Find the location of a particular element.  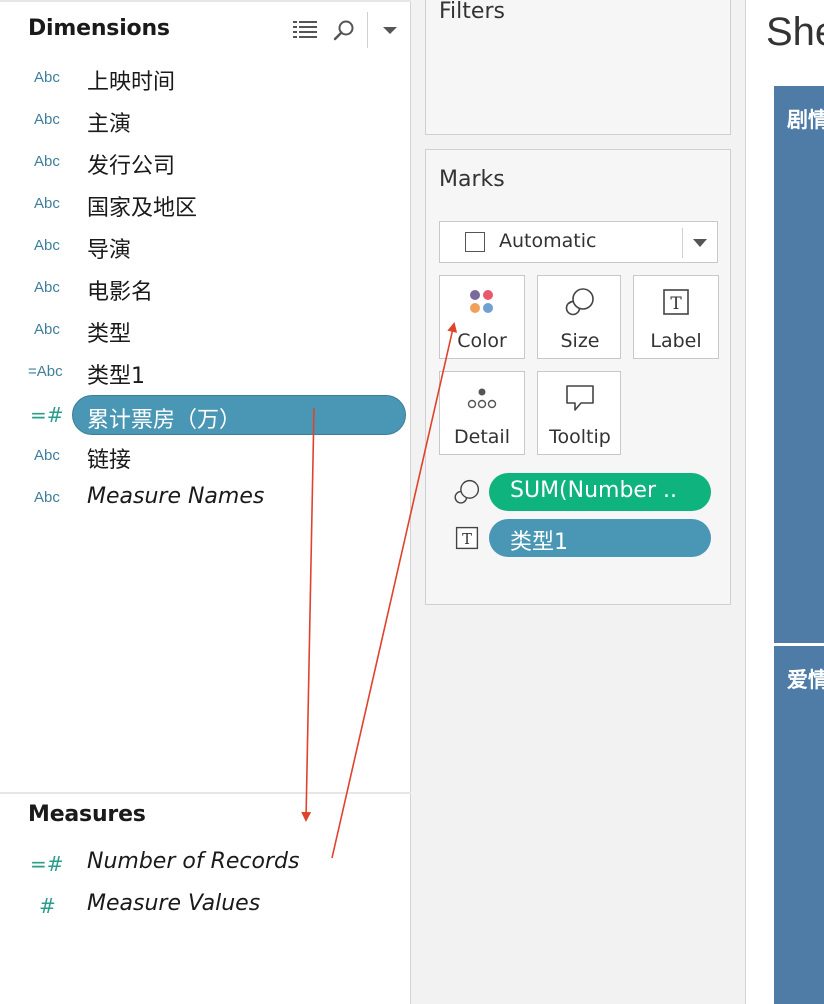

field-name: Measure Values is located at coordinates (174, 903).